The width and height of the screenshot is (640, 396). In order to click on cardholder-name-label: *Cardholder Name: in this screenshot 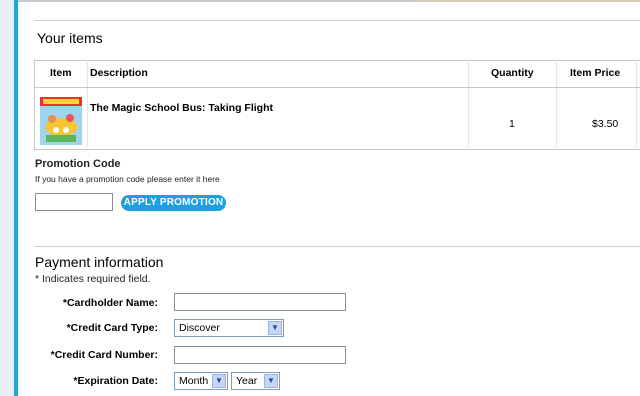, I will do `click(110, 303)`.